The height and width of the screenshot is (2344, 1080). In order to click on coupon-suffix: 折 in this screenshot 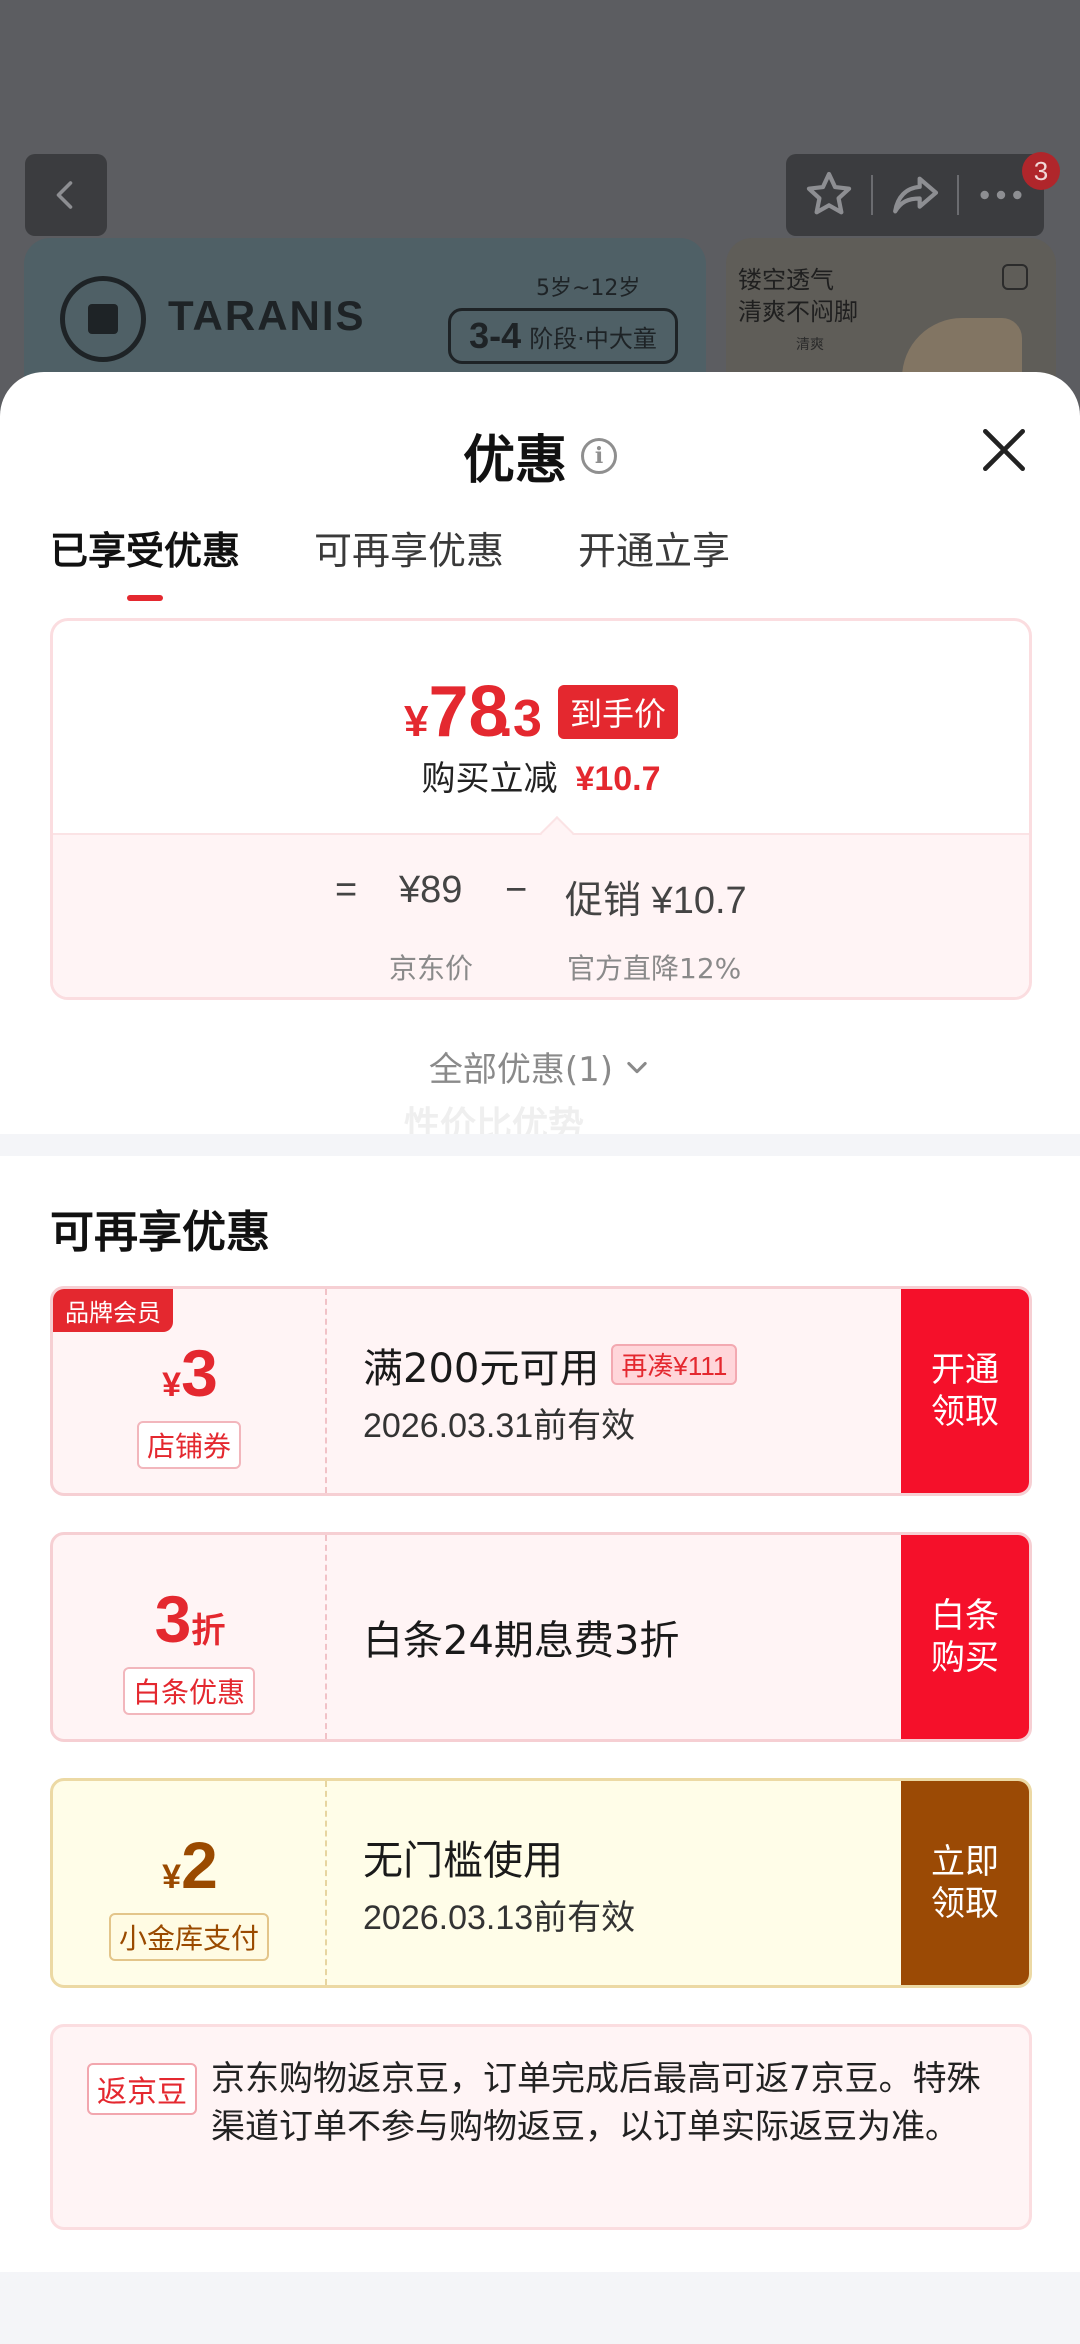, I will do `click(208, 1631)`.